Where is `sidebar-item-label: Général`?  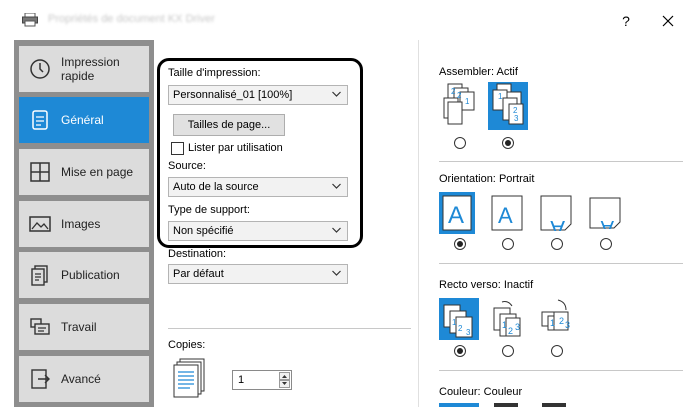 sidebar-item-label: Général is located at coordinates (82, 120).